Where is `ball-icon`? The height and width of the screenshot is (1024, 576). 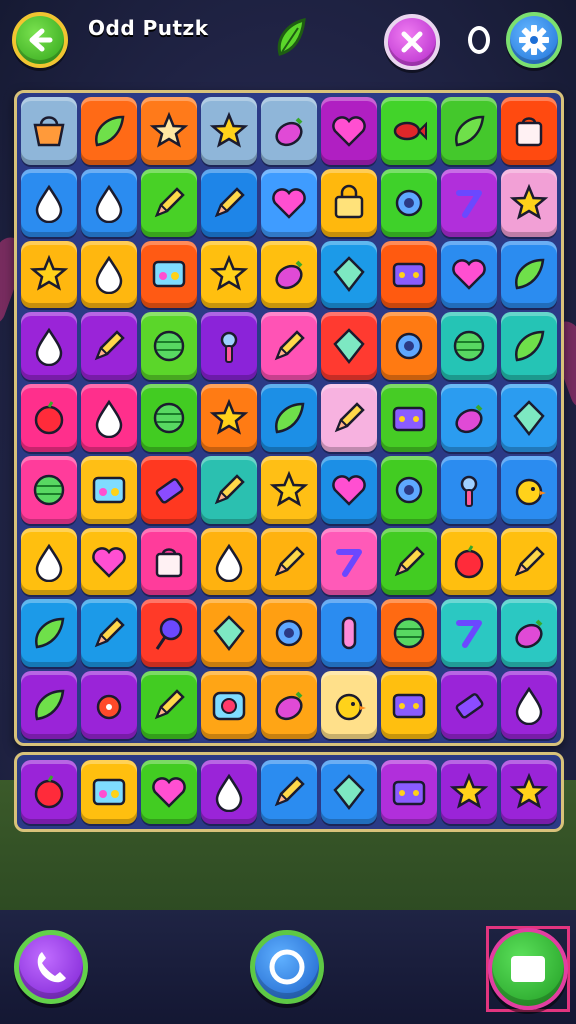
ball-icon is located at coordinates (169, 418).